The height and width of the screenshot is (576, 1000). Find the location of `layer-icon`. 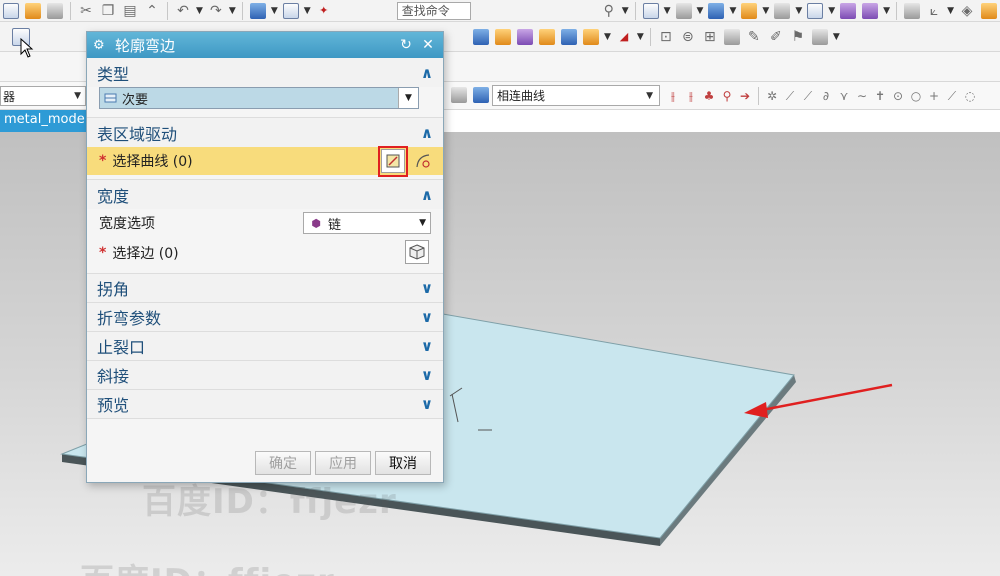

layer-icon is located at coordinates (749, 10).